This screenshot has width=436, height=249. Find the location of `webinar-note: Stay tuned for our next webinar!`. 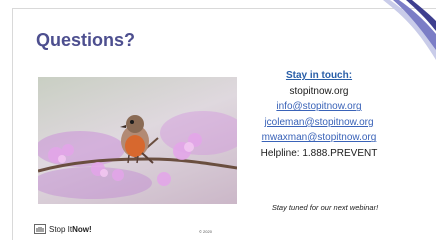

webinar-note: Stay tuned for our next webinar! is located at coordinates (325, 207).